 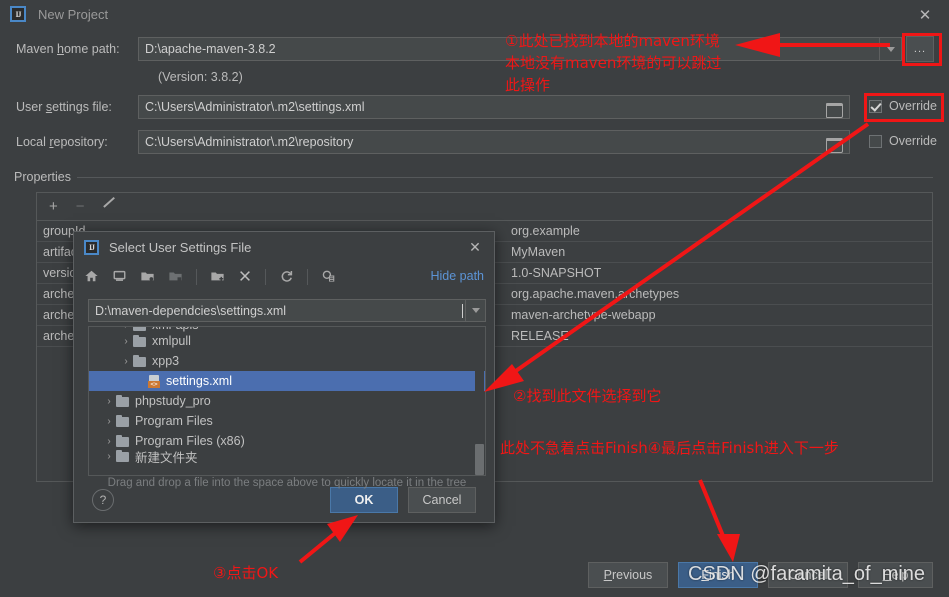 What do you see at coordinates (494, 142) in the screenshot?
I see `local-repository-input: C:\Users\Administrator\.m2\repository` at bounding box center [494, 142].